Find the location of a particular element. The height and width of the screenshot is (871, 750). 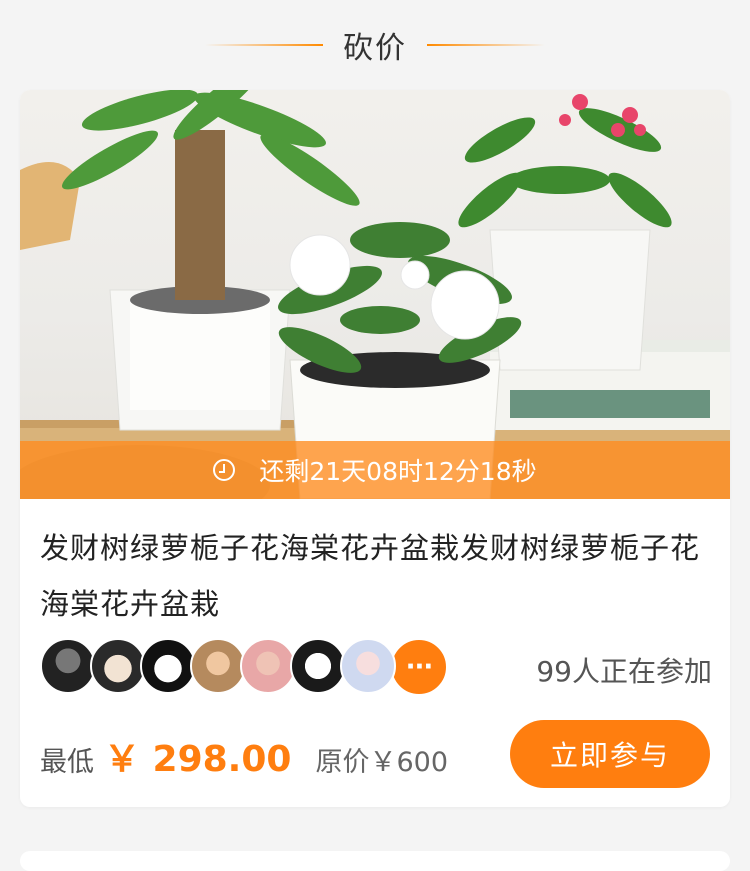

product-title: 发财树绿萝栀子花海棠花卉盆栽发财树绿萝栀子花海棠花卉盆栽 is located at coordinates (375, 576).